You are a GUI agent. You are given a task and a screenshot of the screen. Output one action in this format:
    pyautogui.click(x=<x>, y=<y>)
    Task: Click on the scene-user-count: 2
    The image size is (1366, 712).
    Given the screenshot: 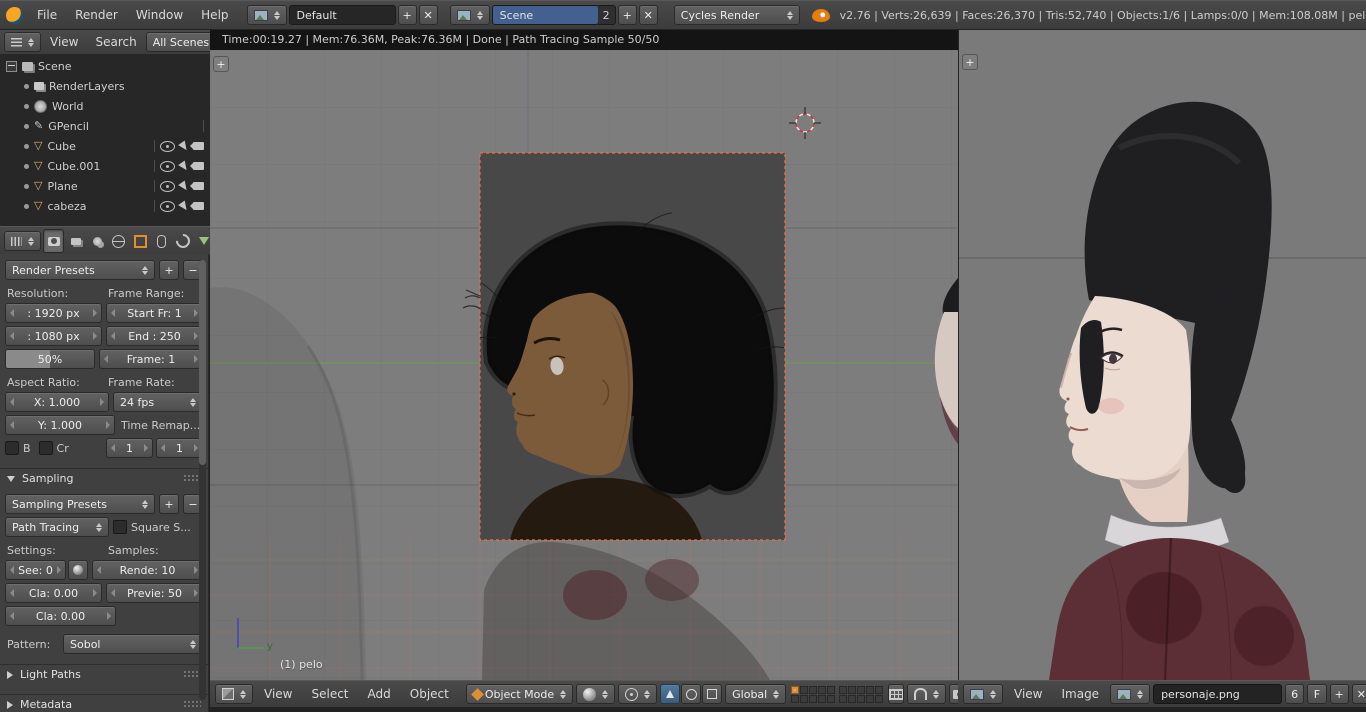 What is the action you would take?
    pyautogui.click(x=606, y=15)
    